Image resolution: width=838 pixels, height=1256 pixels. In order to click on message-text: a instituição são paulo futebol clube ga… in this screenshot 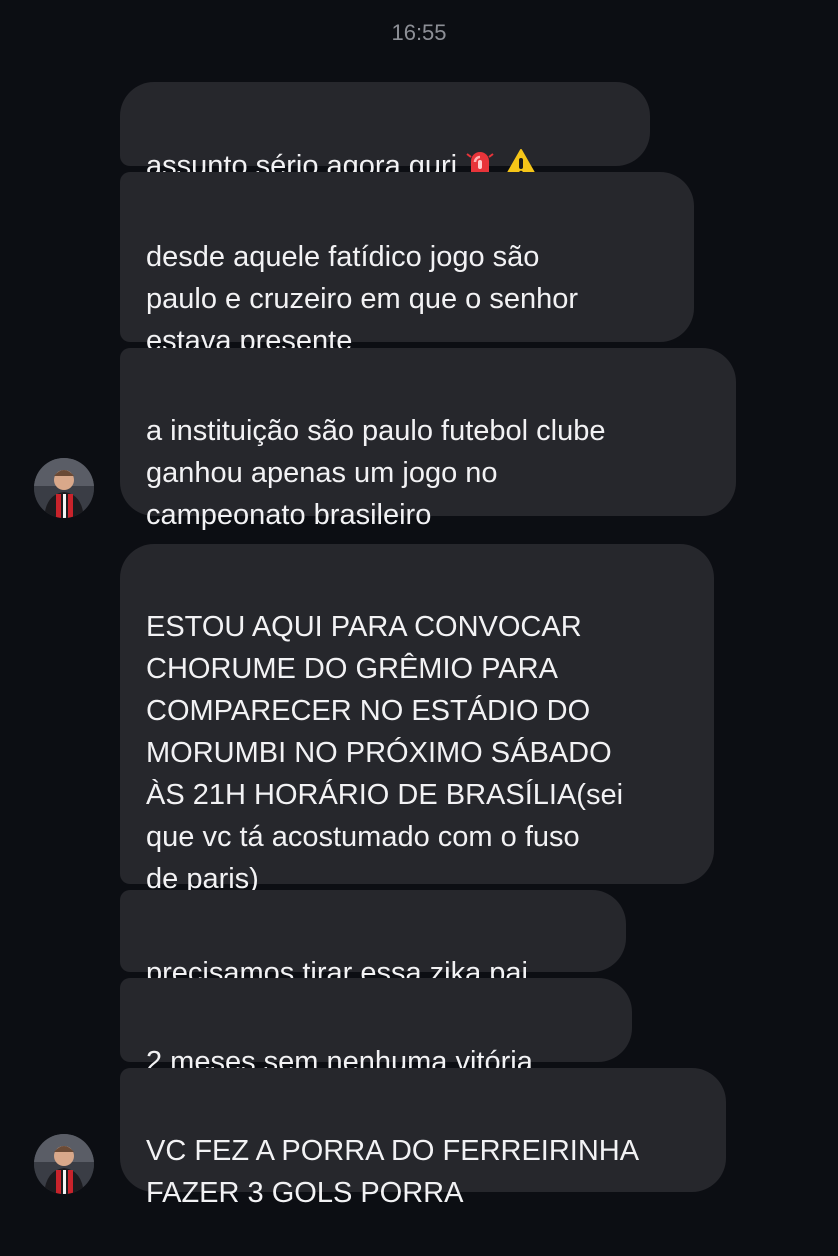, I will do `click(376, 473)`.